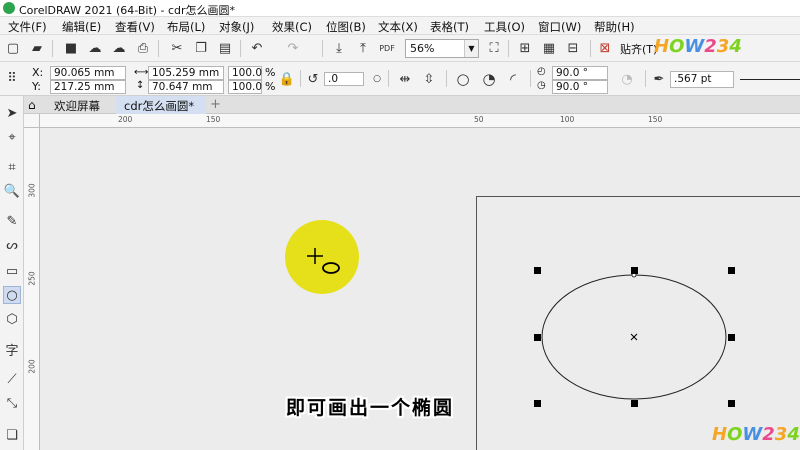  I want to click on start-angle-icon: ◴, so click(541, 71).